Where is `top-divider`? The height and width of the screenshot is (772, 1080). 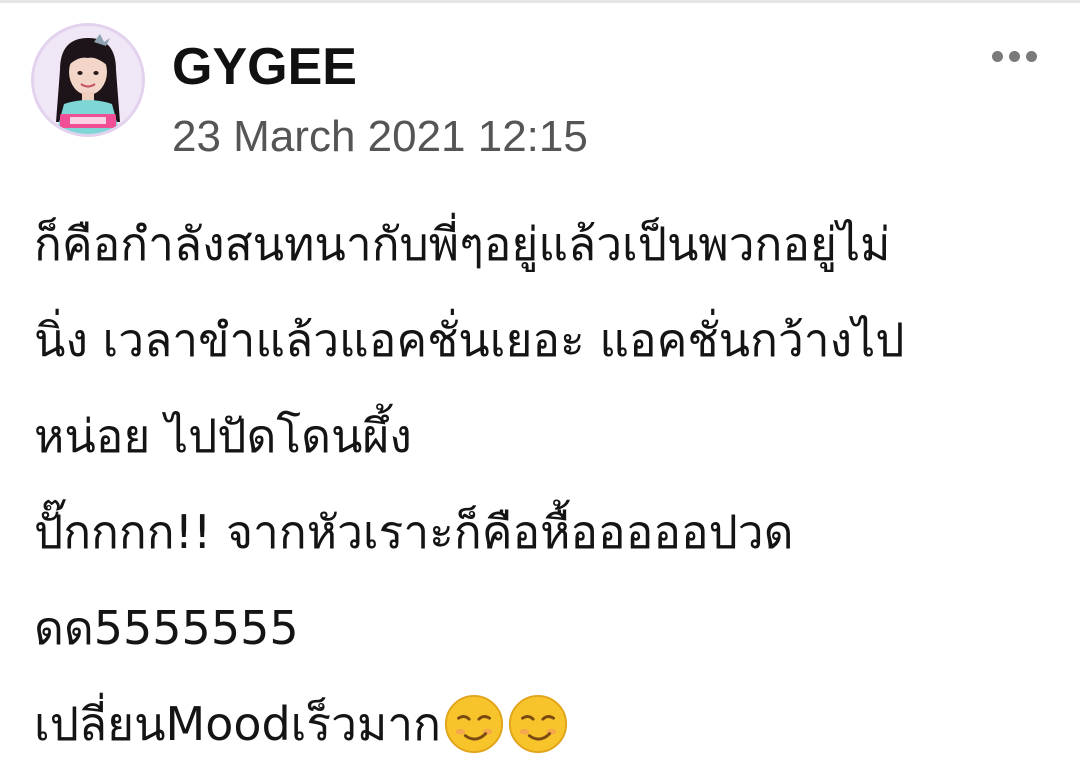
top-divider is located at coordinates (540, 1).